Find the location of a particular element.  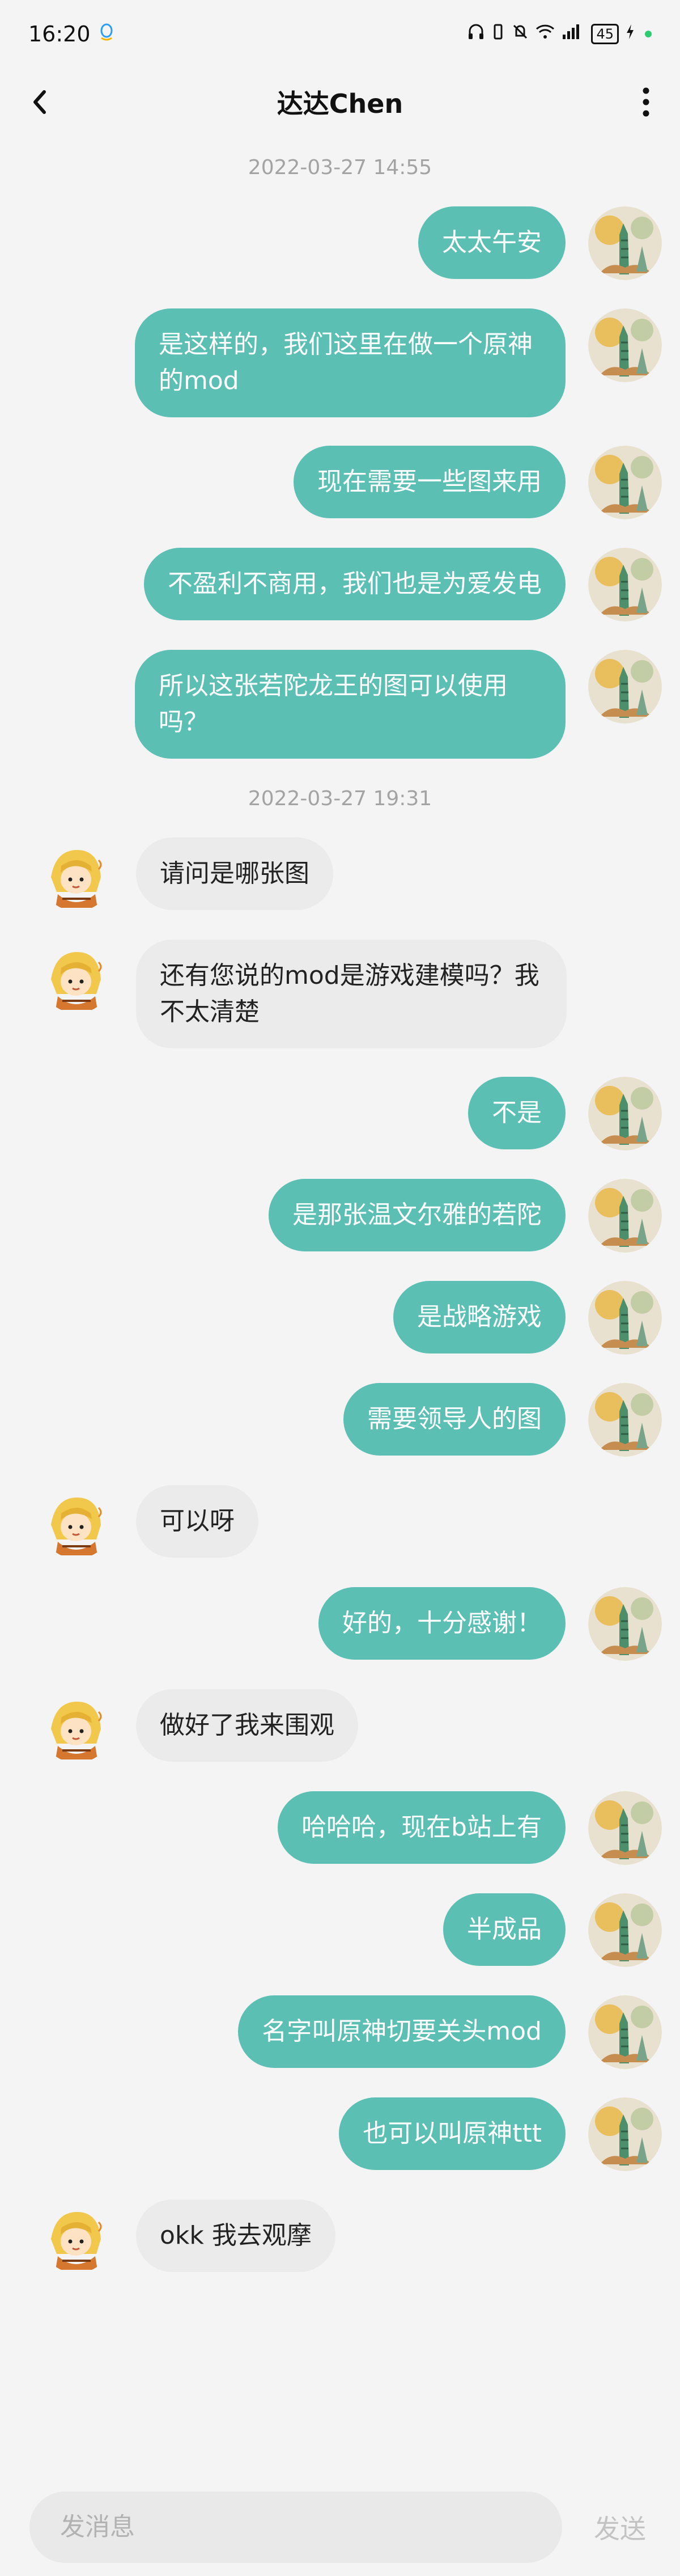

more-options-button is located at coordinates (646, 102).